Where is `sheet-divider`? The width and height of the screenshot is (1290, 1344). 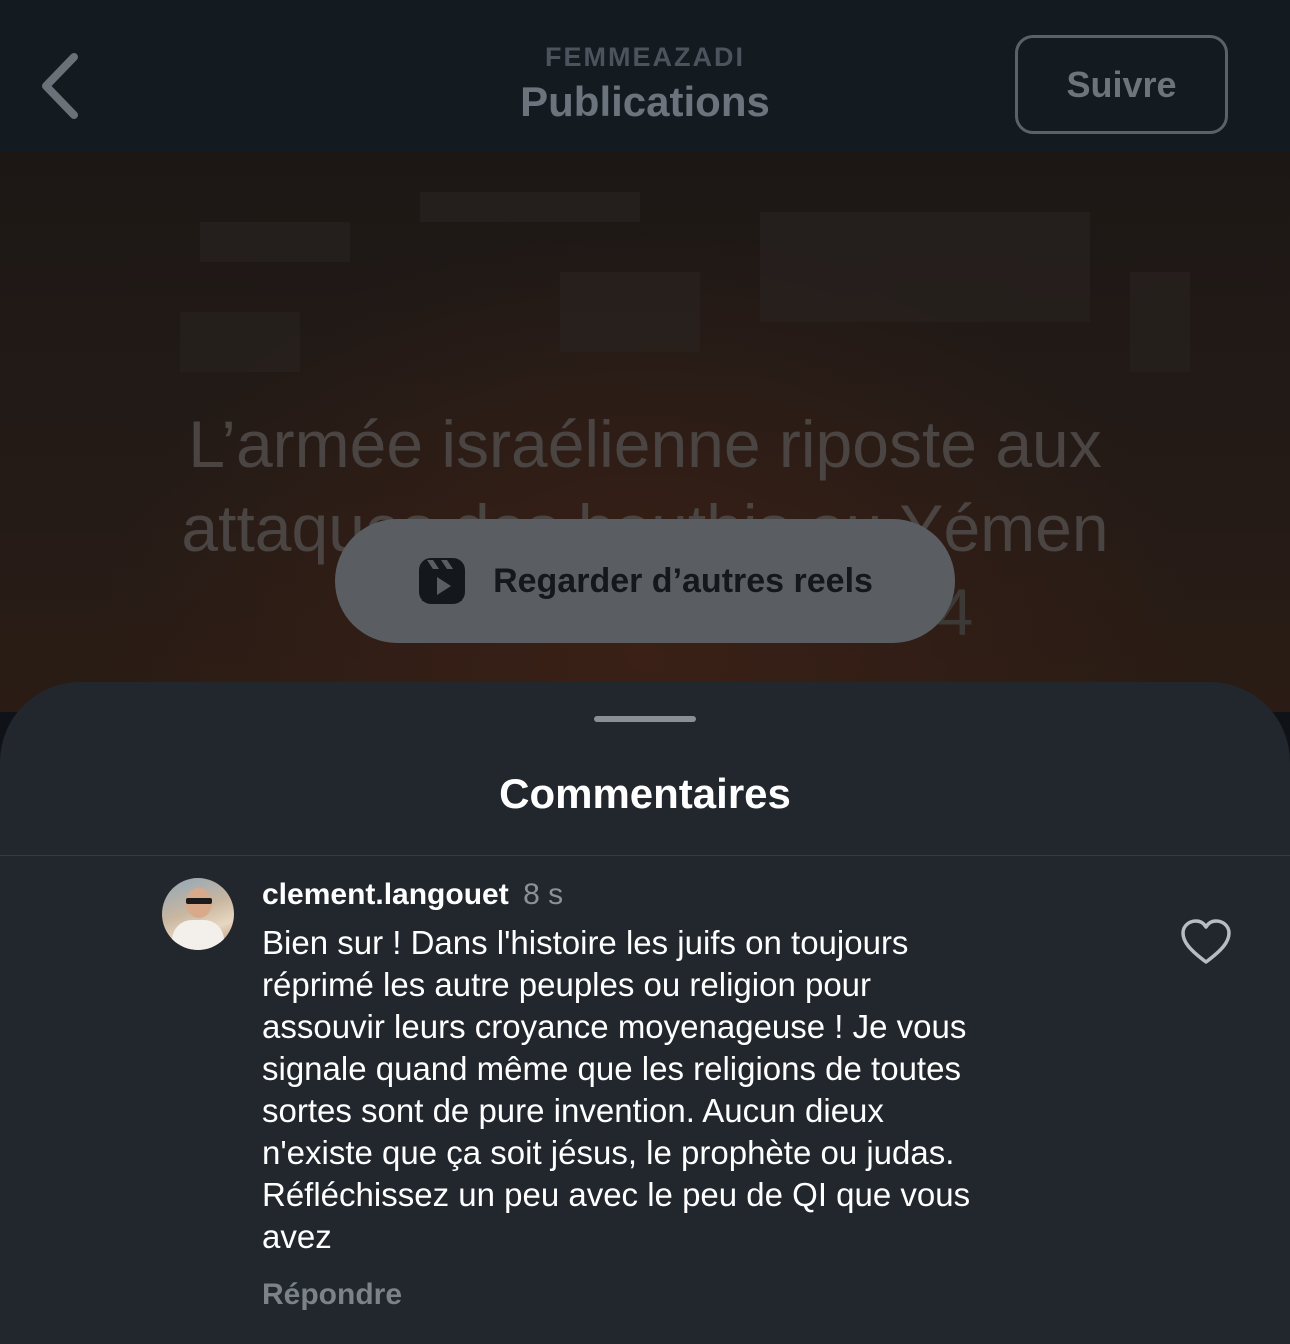 sheet-divider is located at coordinates (645, 855).